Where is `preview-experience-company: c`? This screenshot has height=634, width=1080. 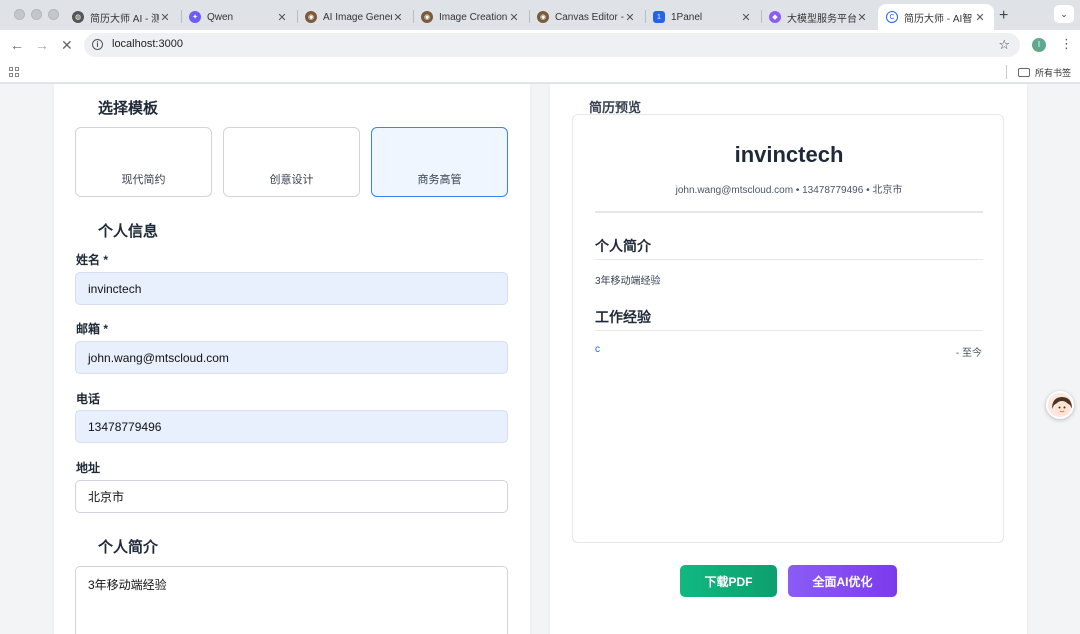 preview-experience-company: c is located at coordinates (597, 349).